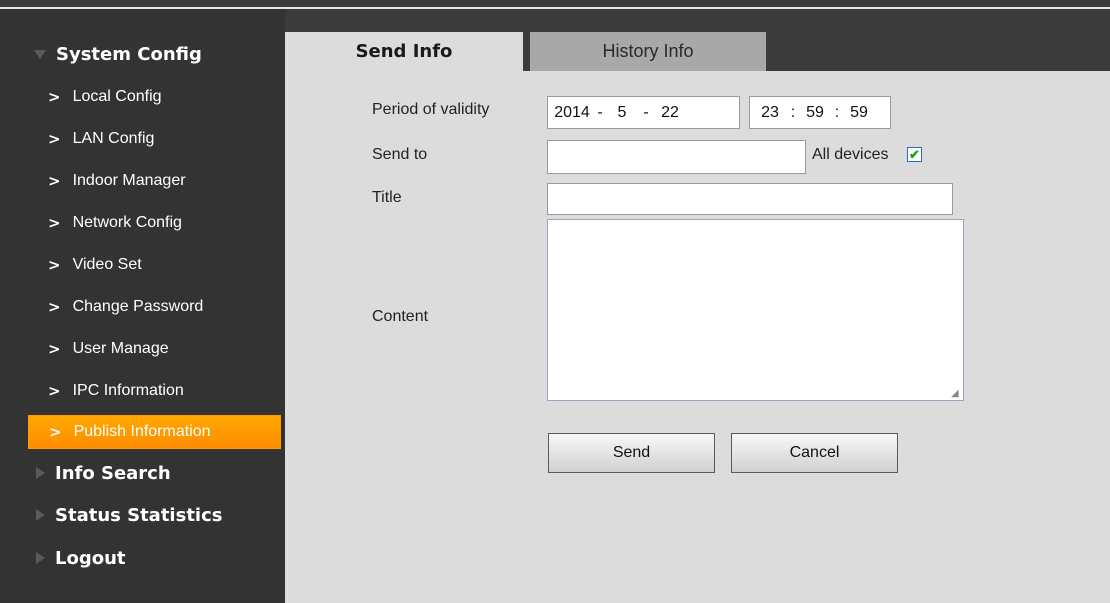 The image size is (1110, 603). What do you see at coordinates (107, 264) in the screenshot?
I see `sidebar-item-label: Video Set` at bounding box center [107, 264].